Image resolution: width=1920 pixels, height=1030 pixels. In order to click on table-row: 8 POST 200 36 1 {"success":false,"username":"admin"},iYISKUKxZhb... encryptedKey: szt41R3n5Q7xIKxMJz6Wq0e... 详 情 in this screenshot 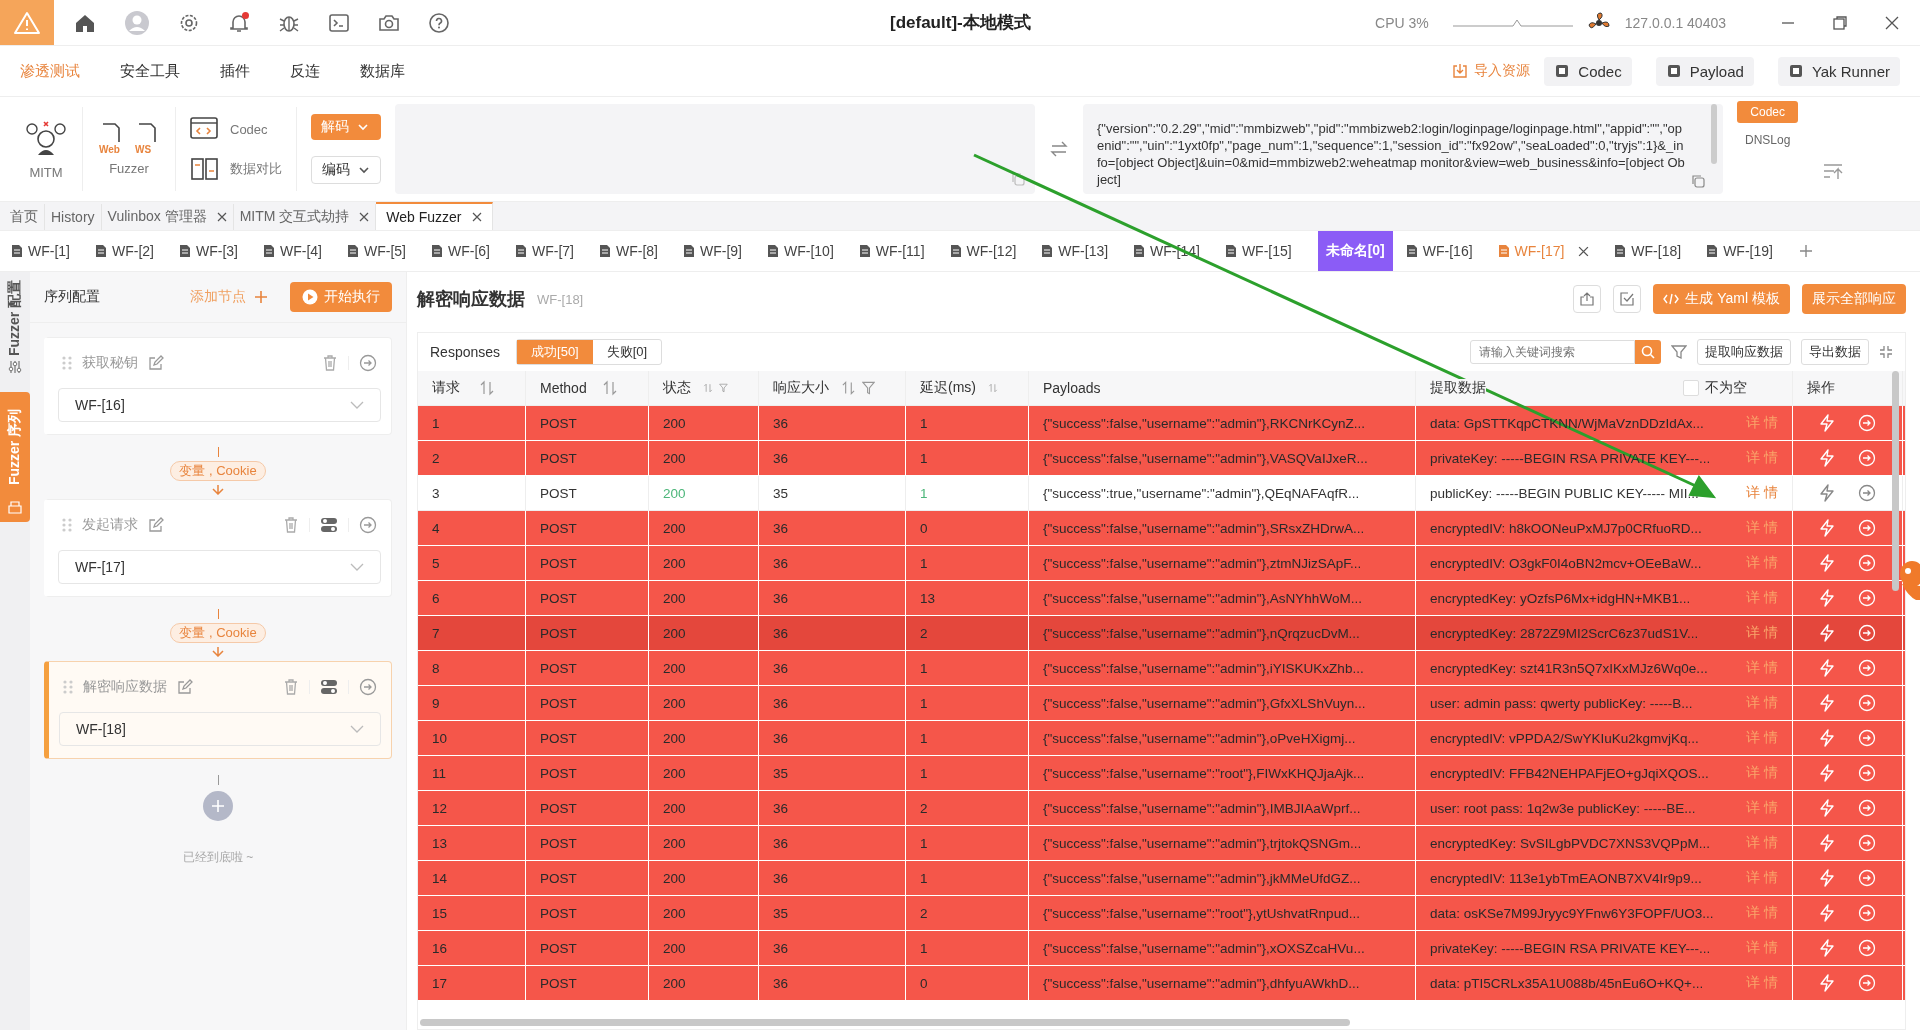, I will do `click(1161, 668)`.